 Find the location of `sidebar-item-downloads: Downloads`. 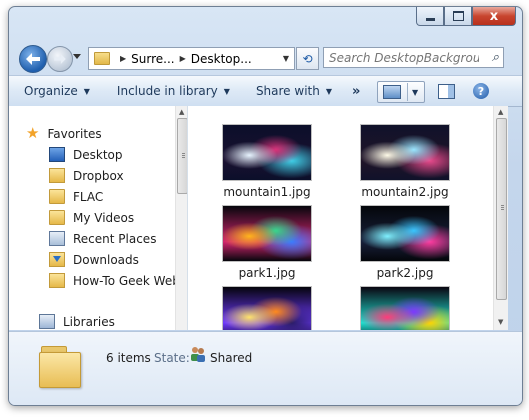

sidebar-item-downloads: Downloads is located at coordinates (94, 259).